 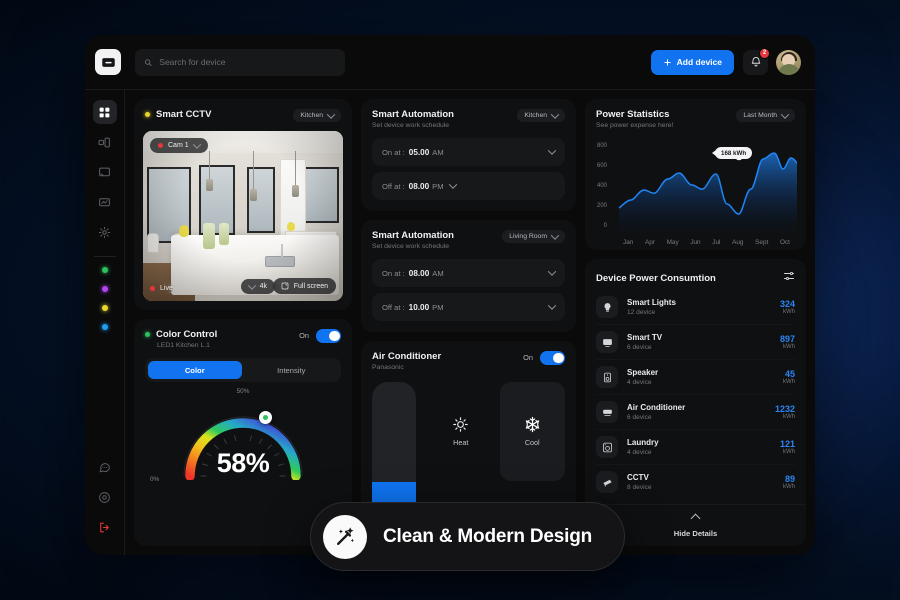 I want to click on device-power-filter-button, so click(x=789, y=278).